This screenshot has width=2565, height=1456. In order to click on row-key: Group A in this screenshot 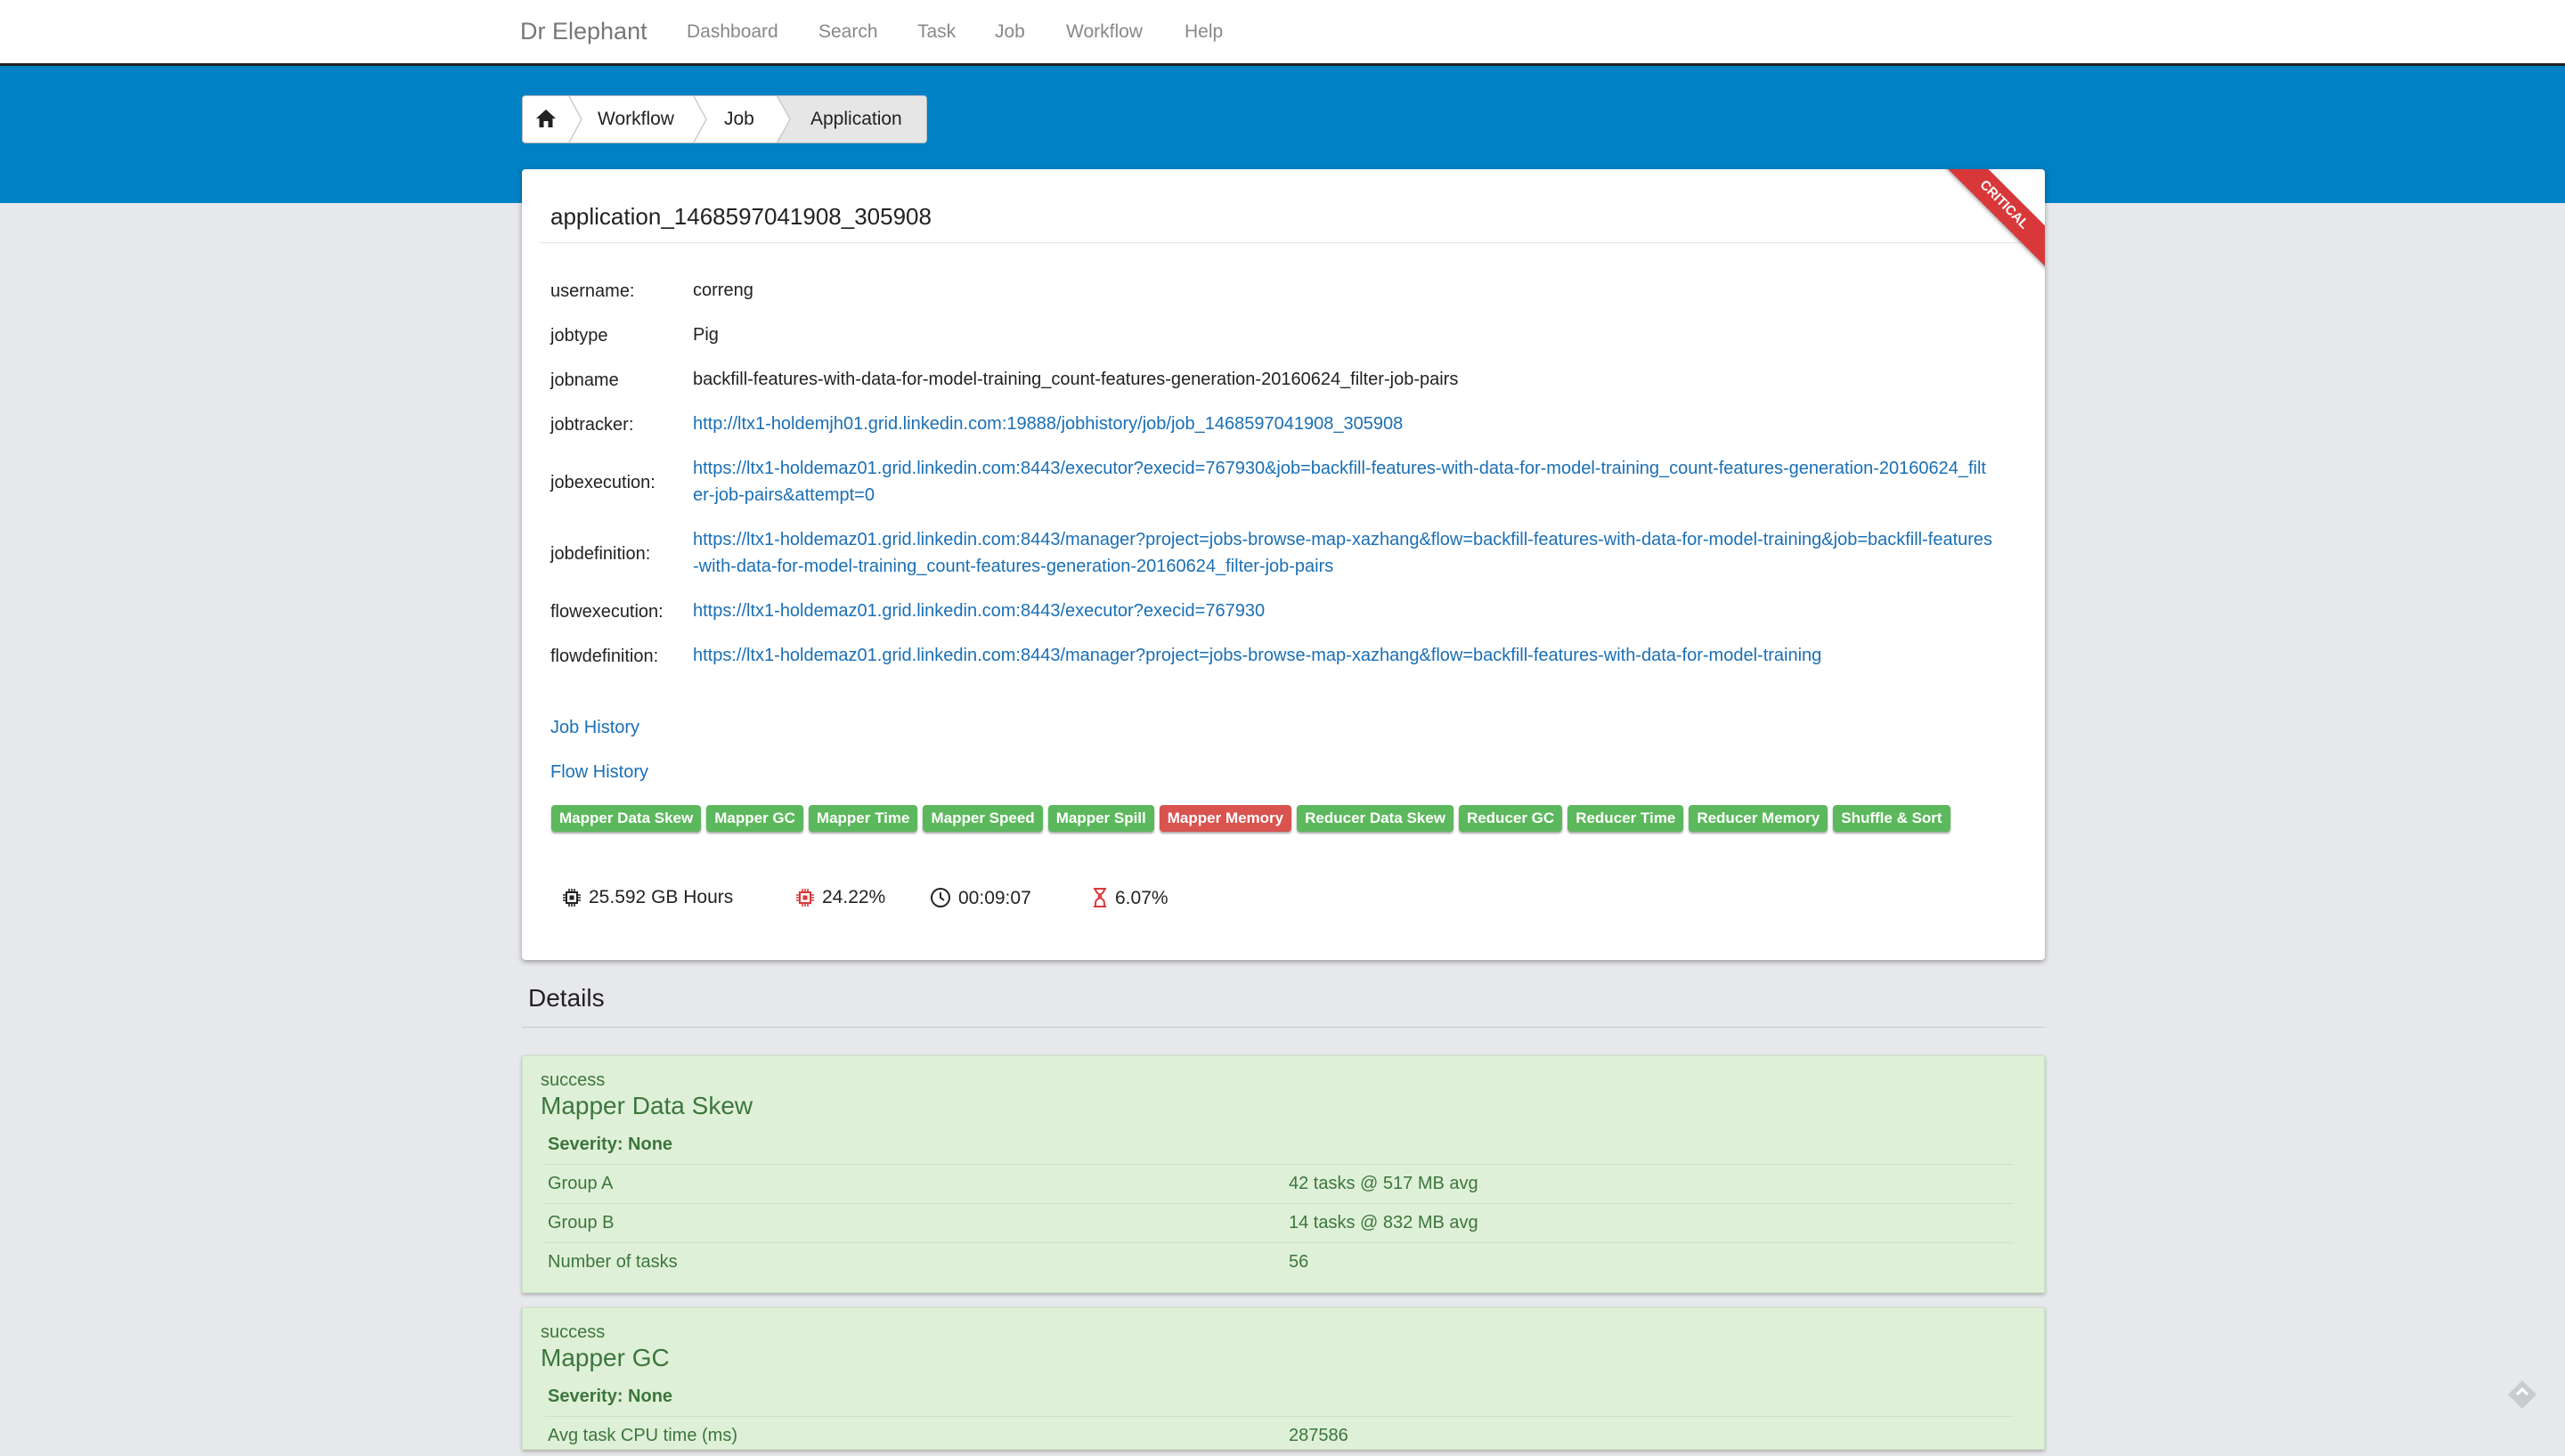, I will do `click(581, 1183)`.